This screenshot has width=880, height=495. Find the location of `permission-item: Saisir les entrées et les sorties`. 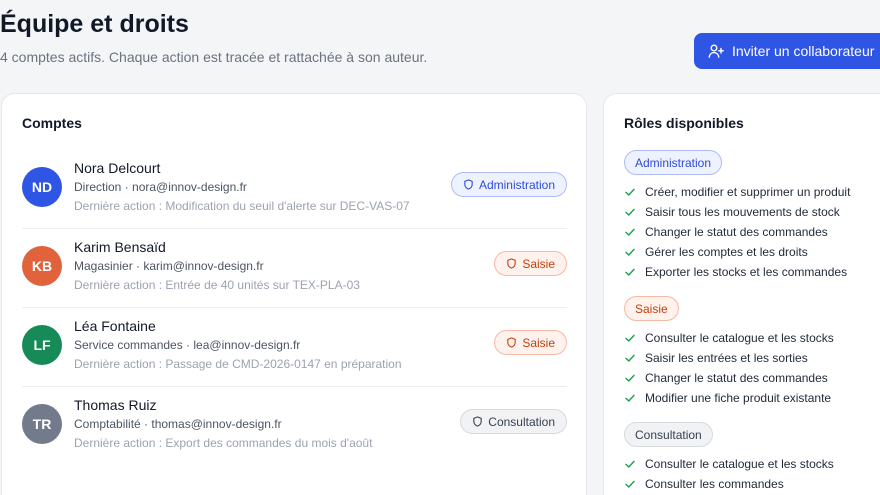

permission-item: Saisir les entrées et les sorties is located at coordinates (716, 358).